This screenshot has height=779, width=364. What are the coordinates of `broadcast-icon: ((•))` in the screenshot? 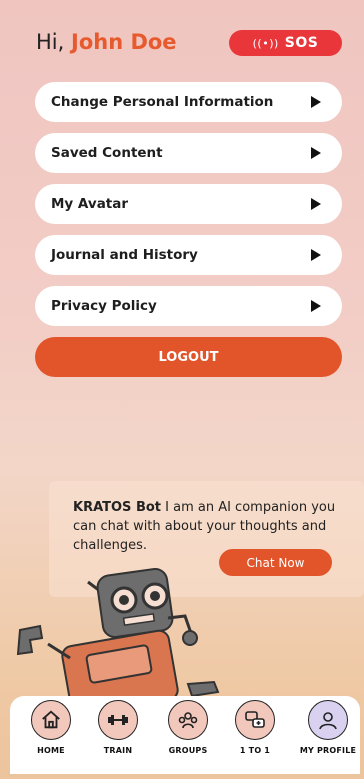 It's located at (265, 43).